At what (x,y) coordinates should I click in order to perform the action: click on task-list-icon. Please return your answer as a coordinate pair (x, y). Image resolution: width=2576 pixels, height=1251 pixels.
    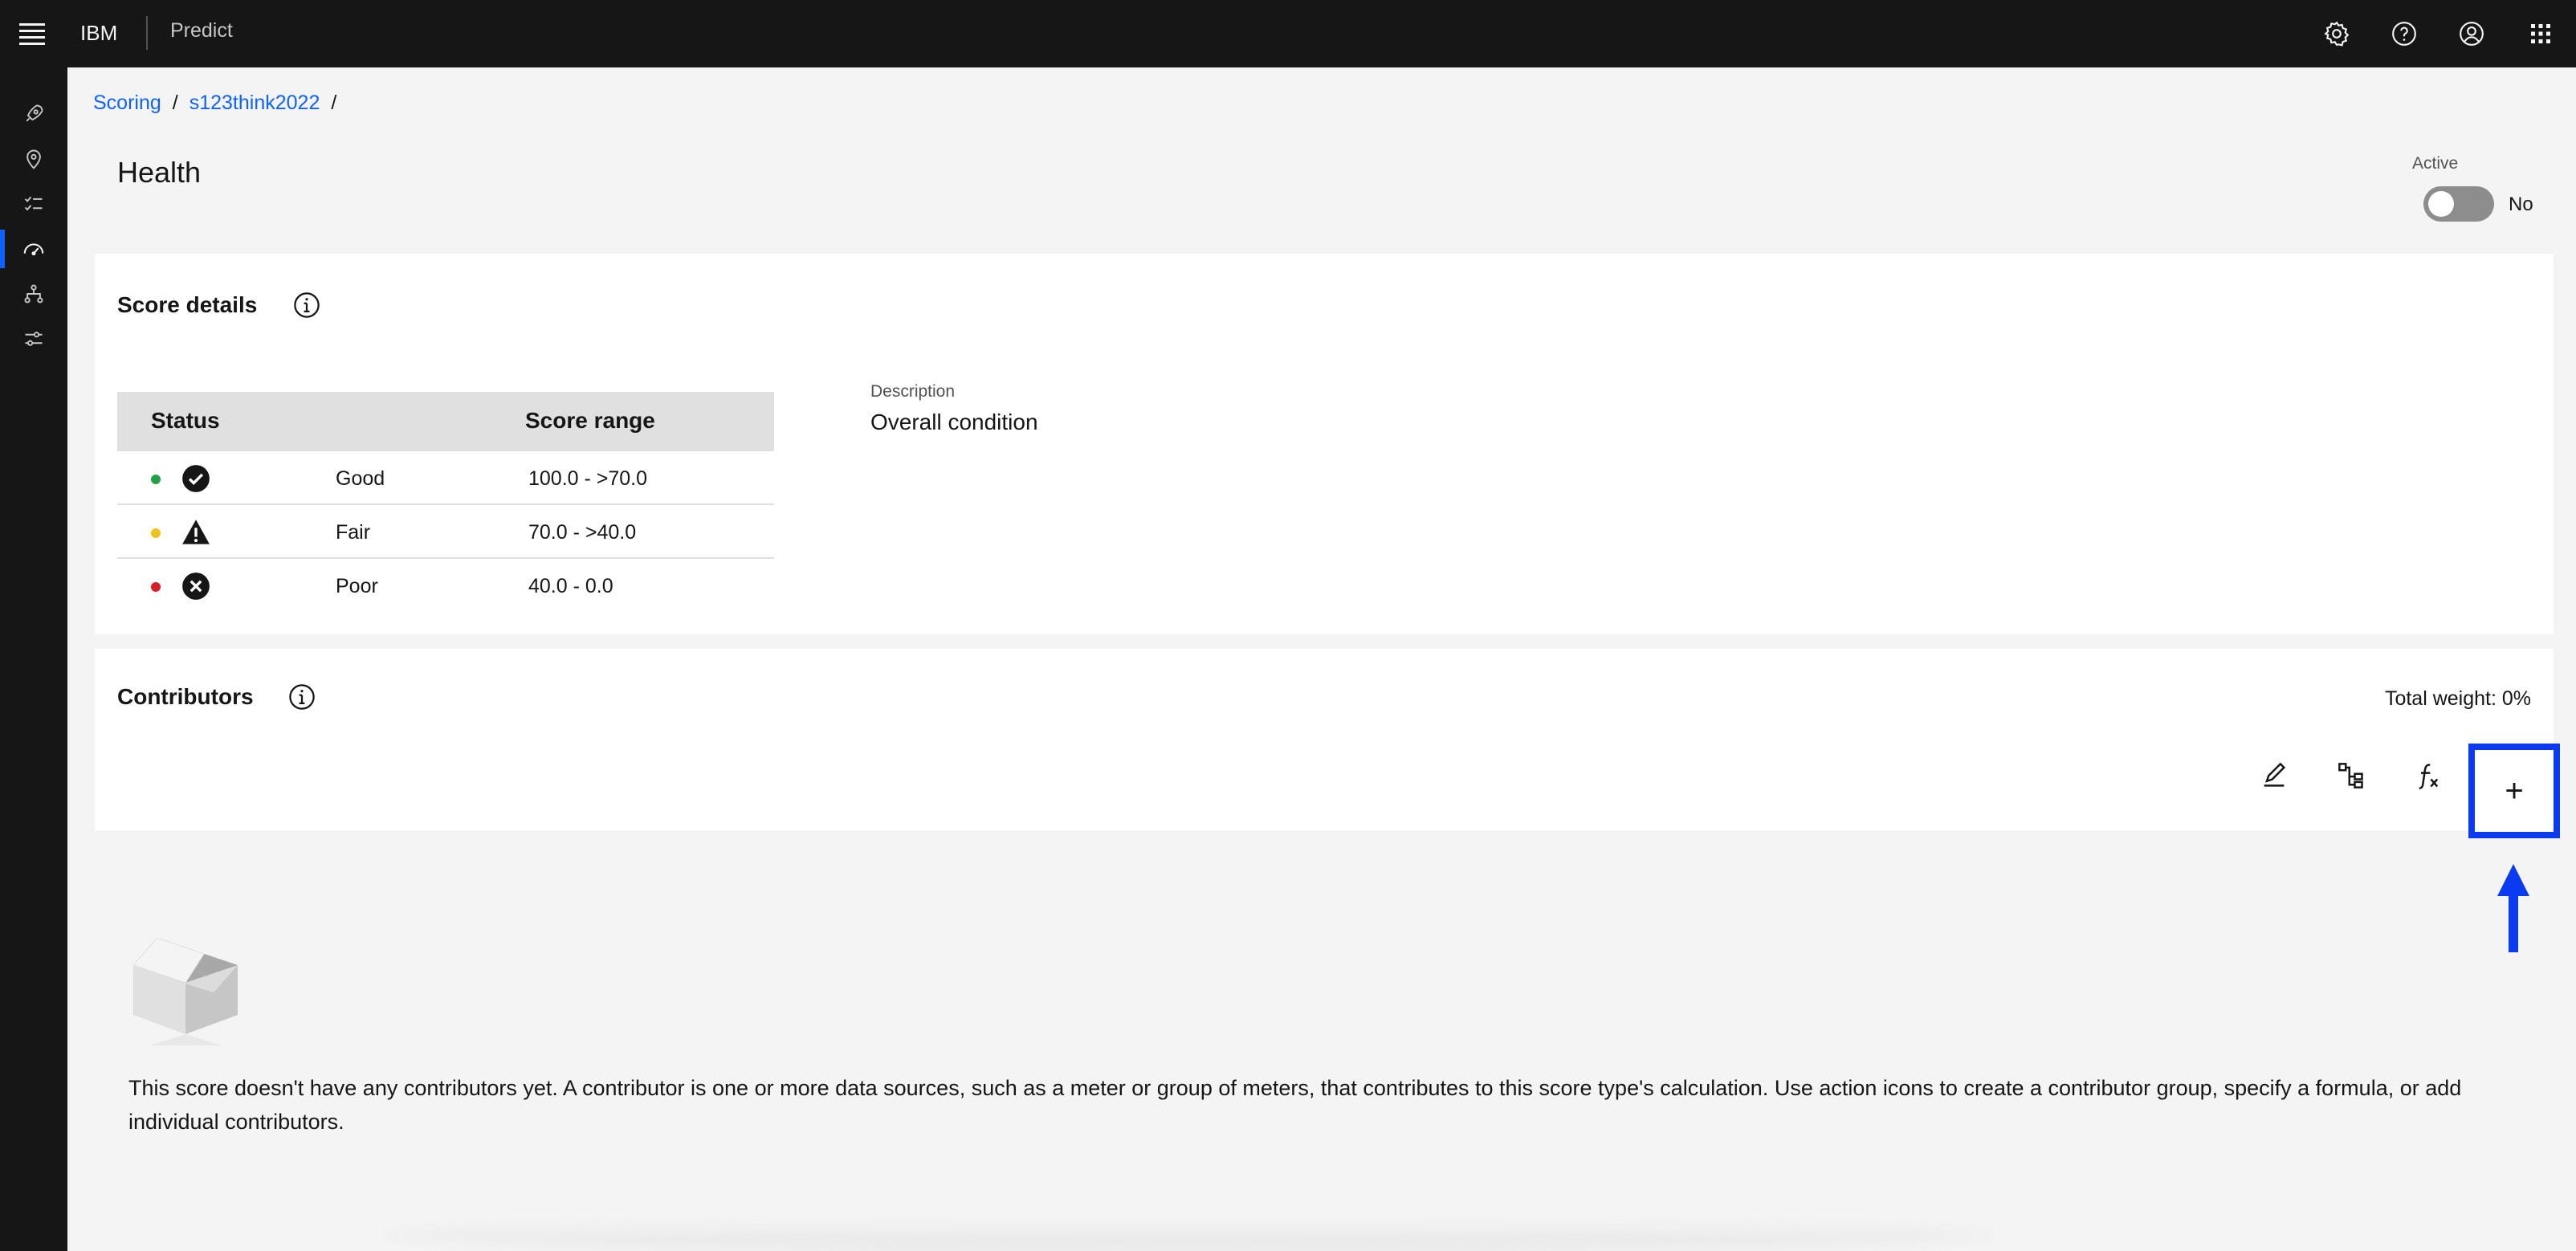
    Looking at the image, I should click on (33, 204).